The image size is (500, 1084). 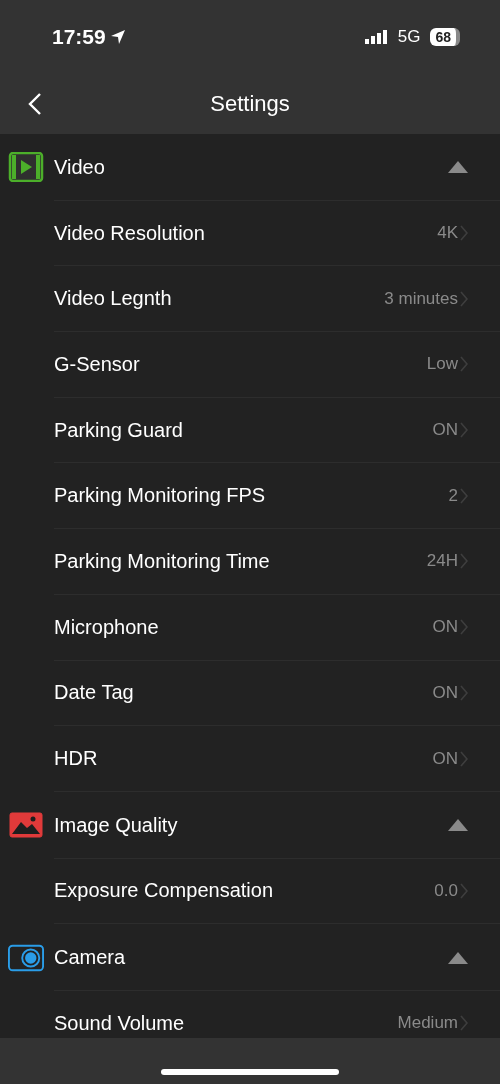 What do you see at coordinates (277, 561) in the screenshot?
I see `settings-row: Parking Monitoring Time 24H` at bounding box center [277, 561].